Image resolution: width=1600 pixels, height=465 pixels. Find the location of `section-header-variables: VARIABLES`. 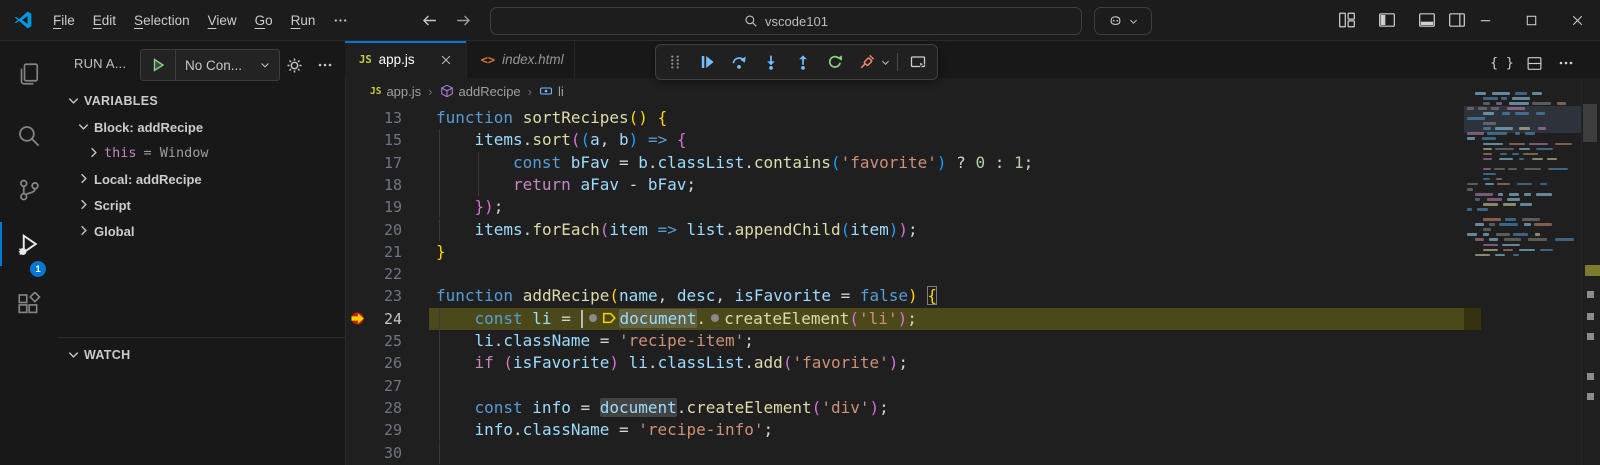

section-header-variables: VARIABLES is located at coordinates (205, 101).